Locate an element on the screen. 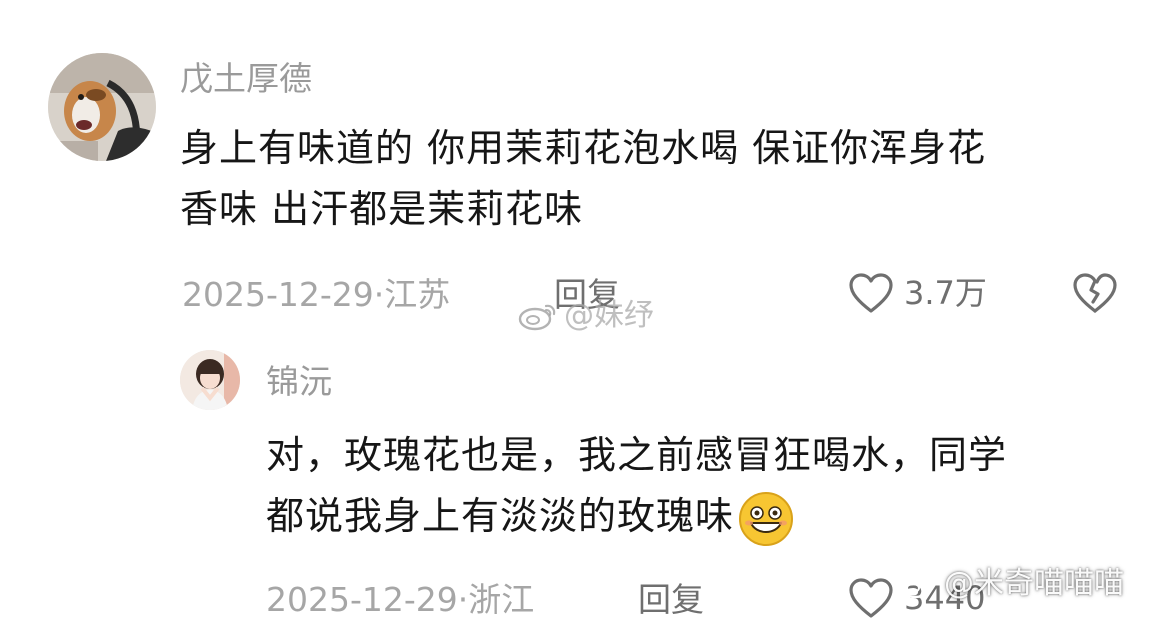 The width and height of the screenshot is (1170, 629). comment-text-line: 身上有味道的 你用茉莉花泡水喝 保证你浑身花 is located at coordinates (583, 148).